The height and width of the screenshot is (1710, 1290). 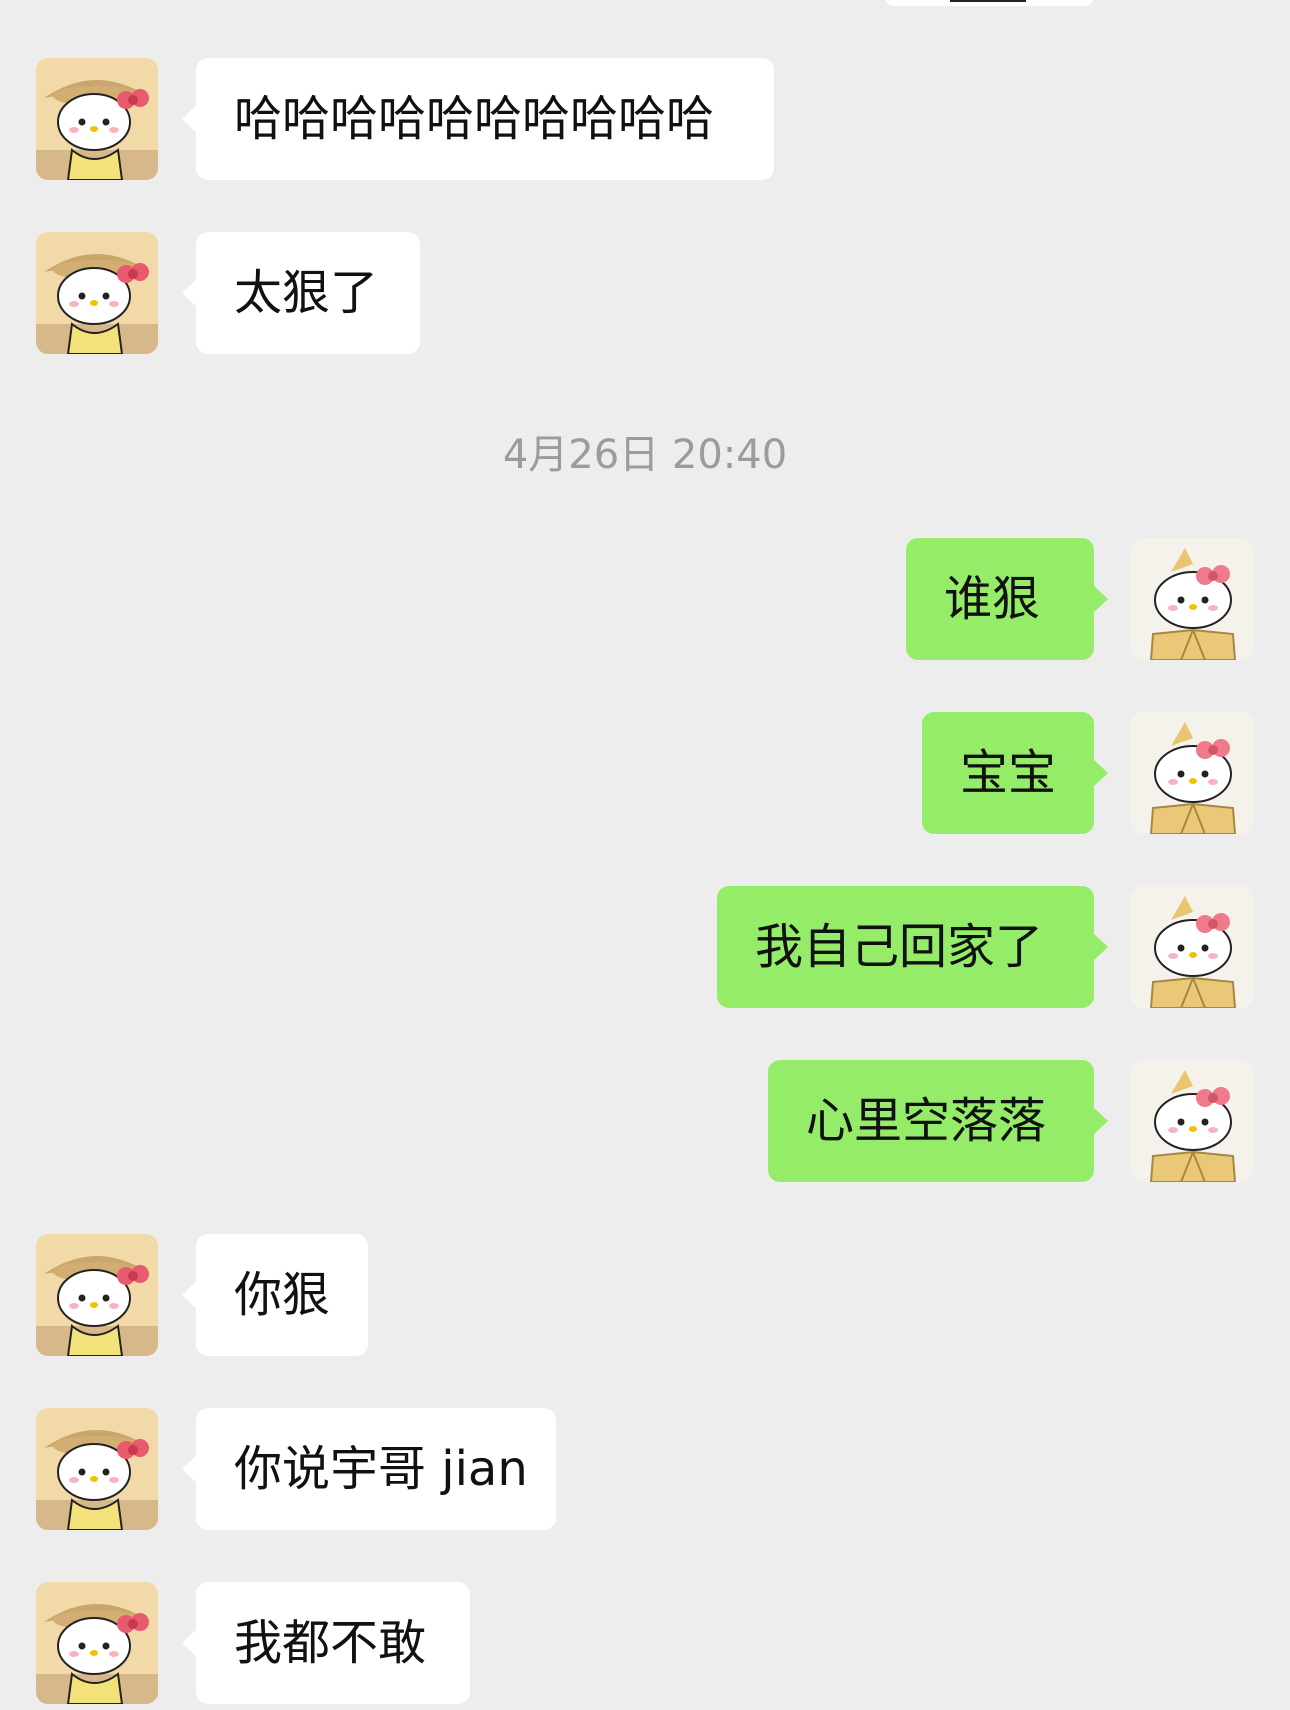 I want to click on incoming-message-bubble: 你说宇哥 jian, so click(x=369, y=1469).